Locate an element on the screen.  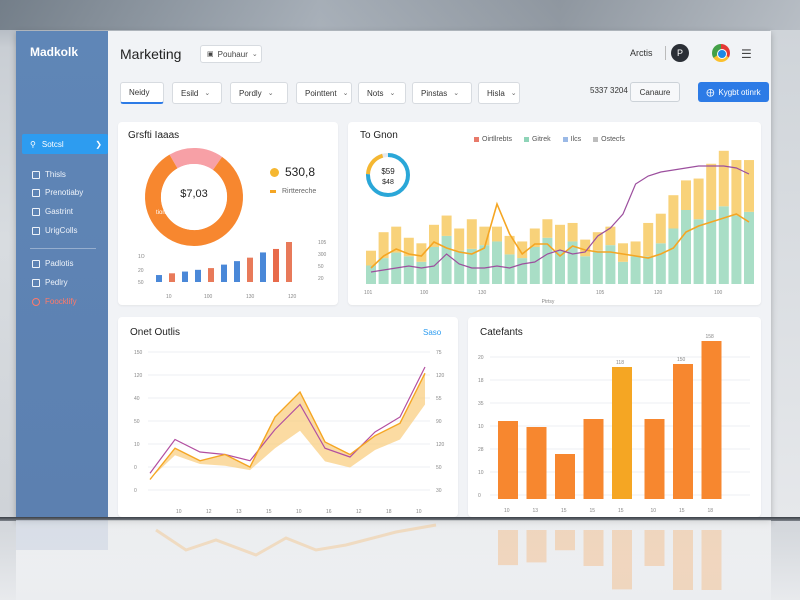
create-button-label: Kygbt otinrk is located at coordinates (739, 92).